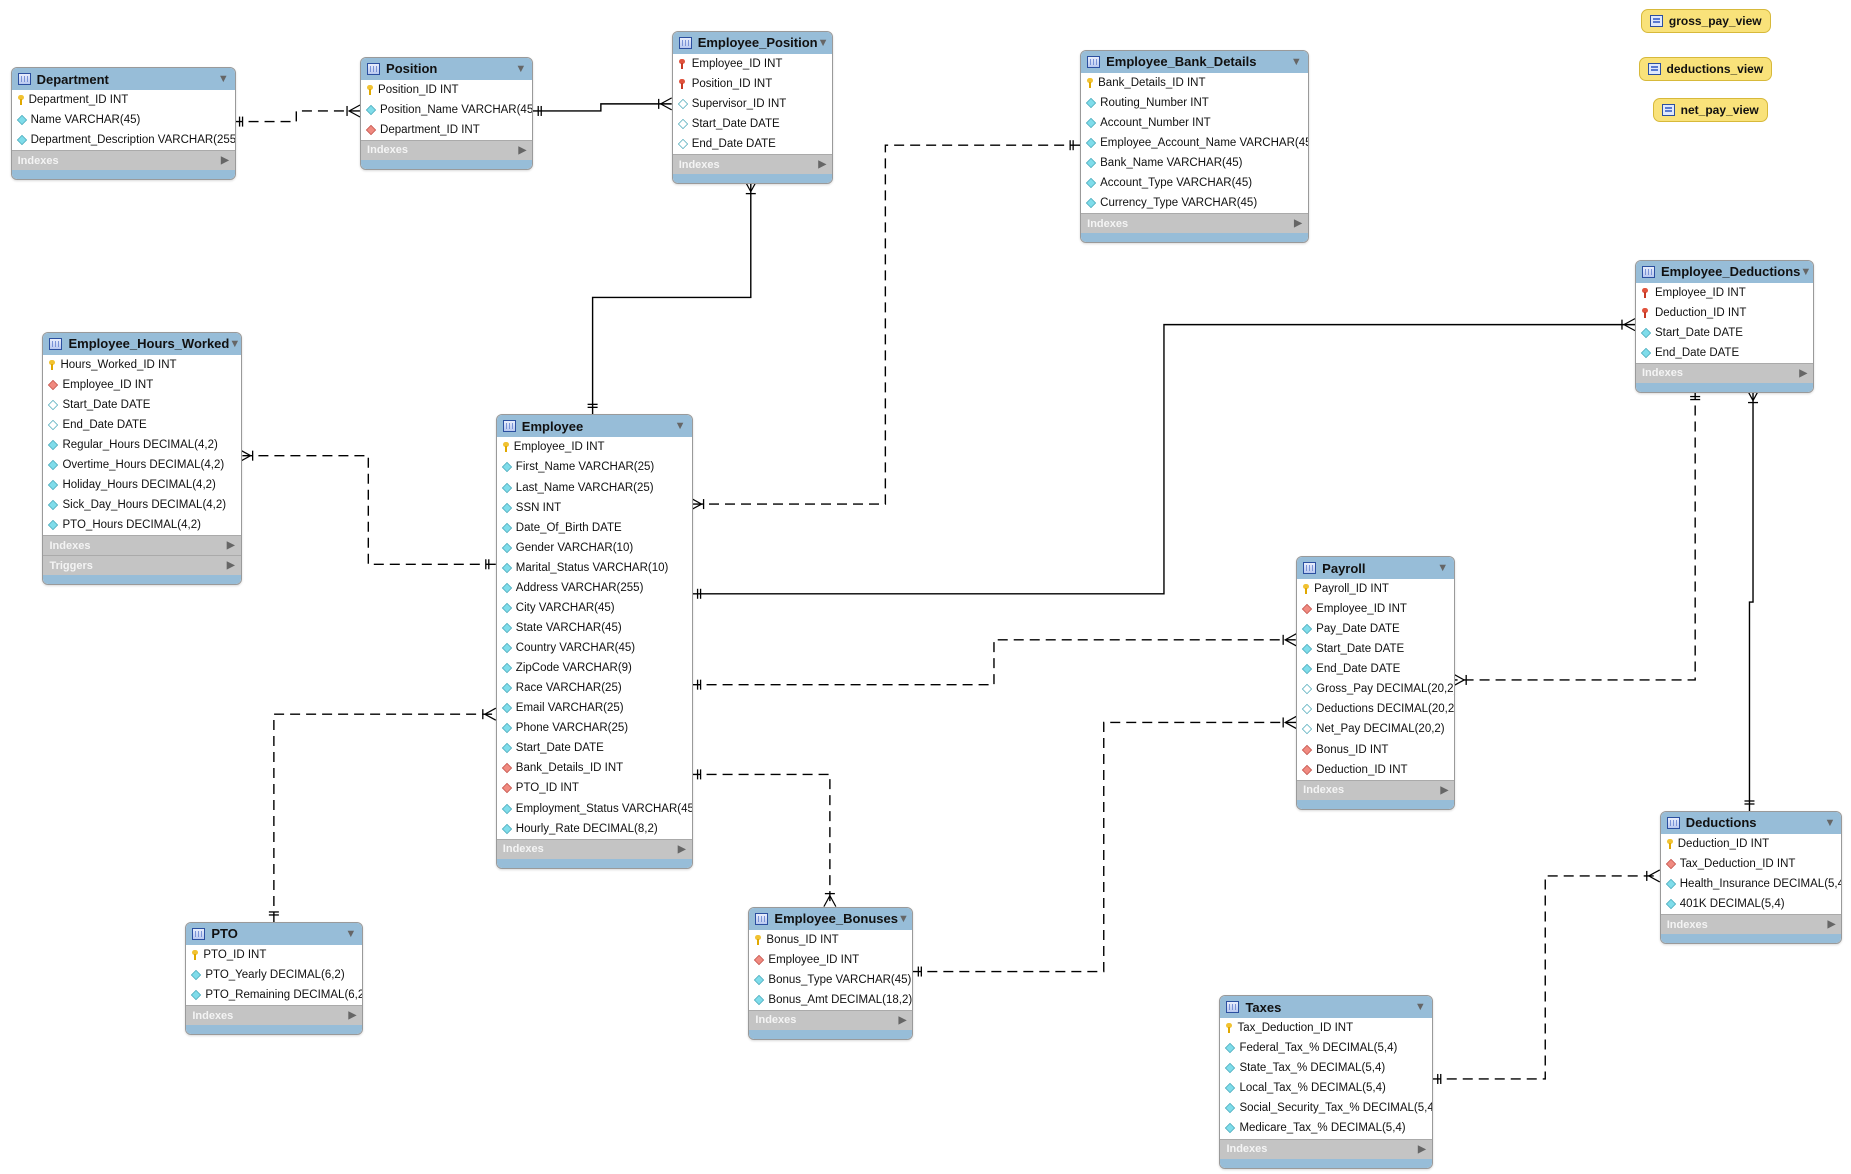 Image resolution: width=1851 pixels, height=1174 pixels. Describe the element at coordinates (1194, 103) in the screenshot. I see `column-row: Routing_Number INT` at that location.